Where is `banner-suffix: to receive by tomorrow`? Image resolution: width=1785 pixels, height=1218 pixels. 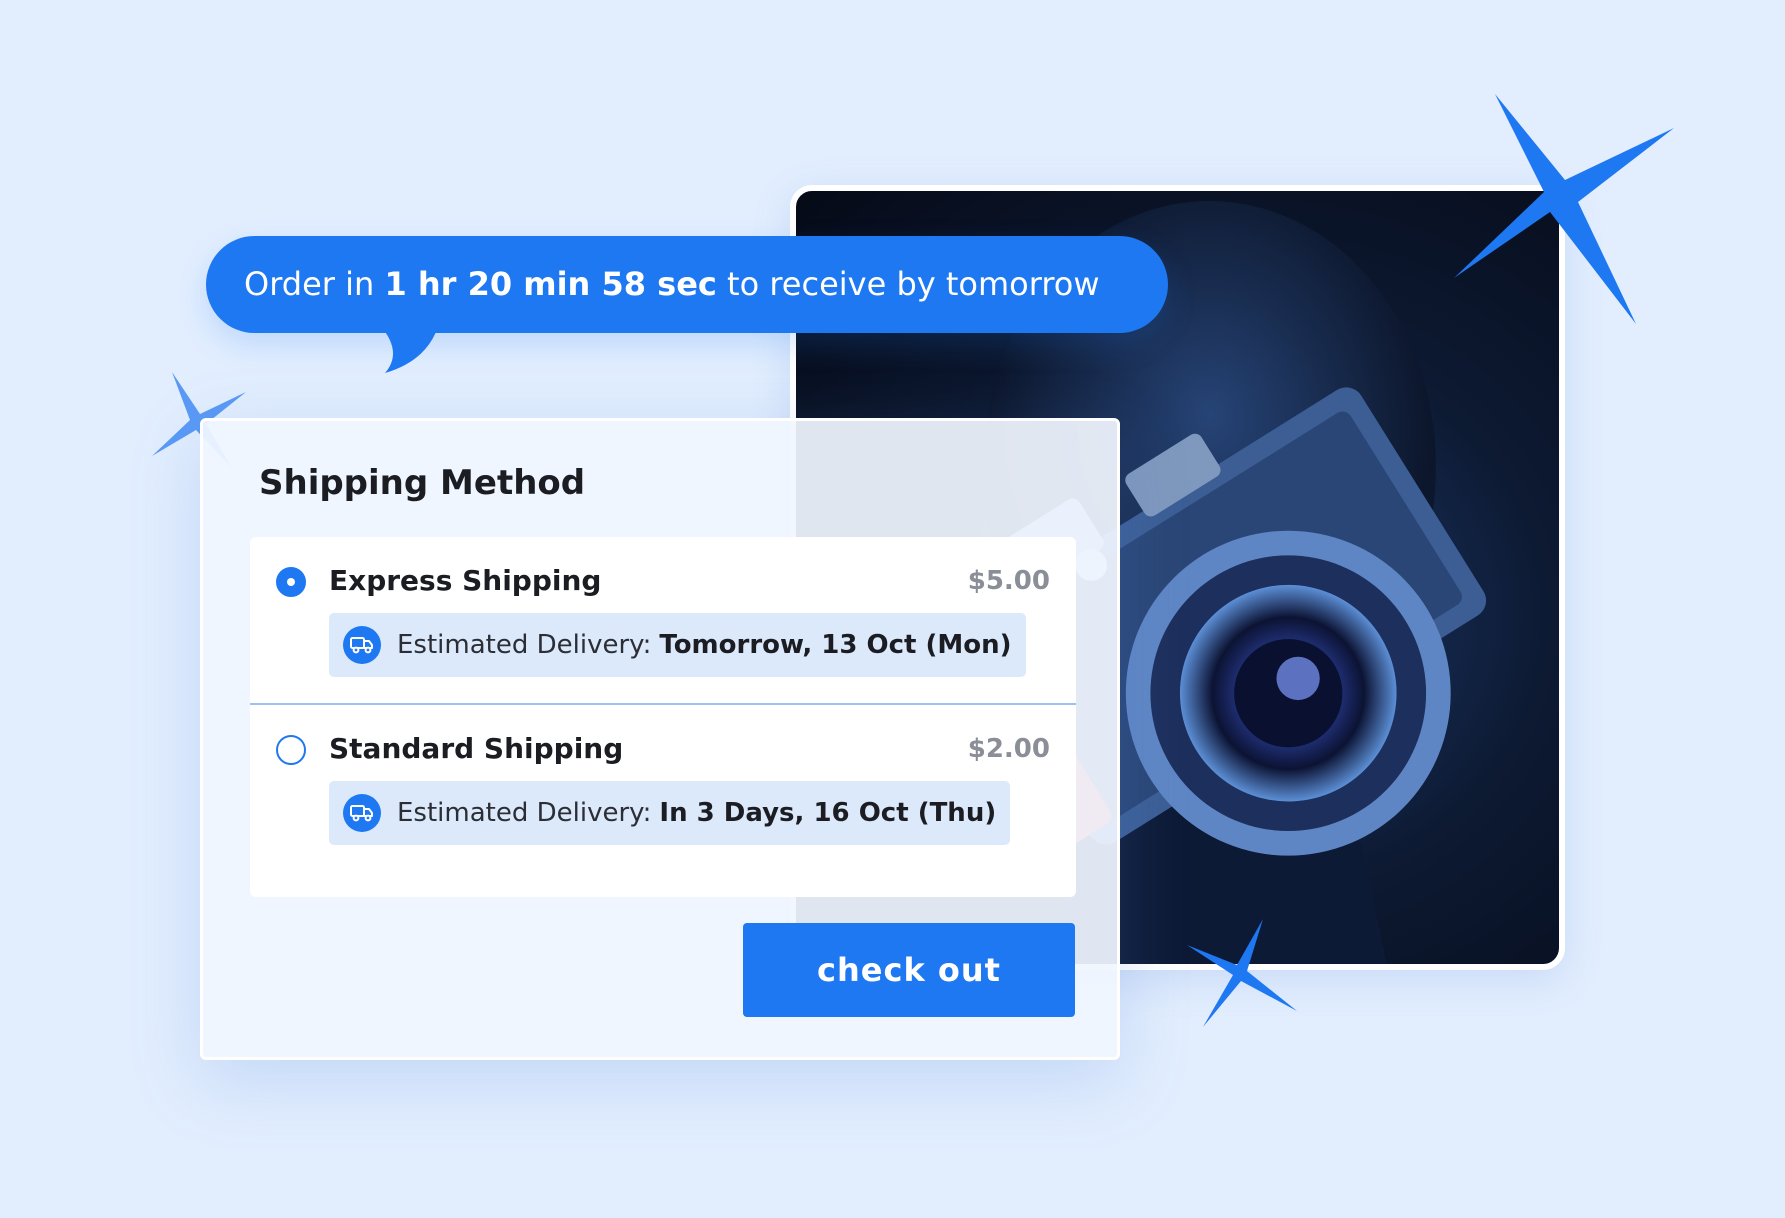 banner-suffix: to receive by tomorrow is located at coordinates (913, 284).